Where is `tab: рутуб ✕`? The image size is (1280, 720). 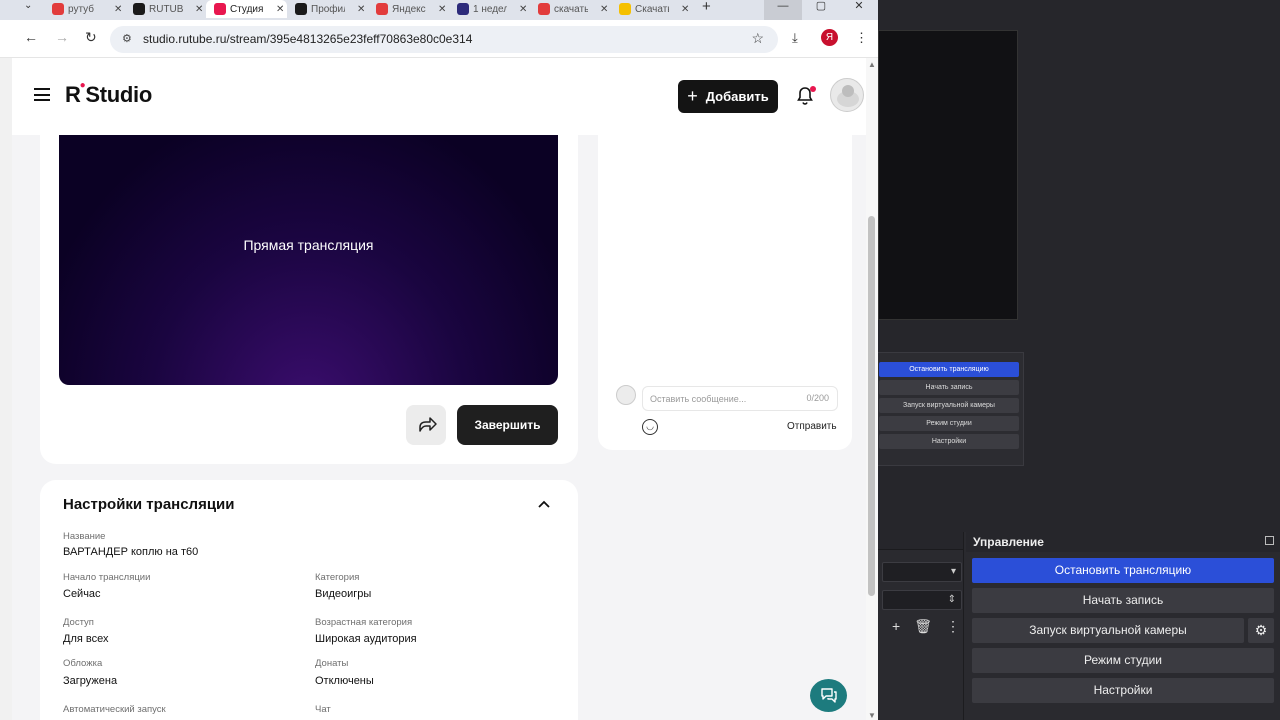
tab: рутуб ✕ is located at coordinates (84, 9).